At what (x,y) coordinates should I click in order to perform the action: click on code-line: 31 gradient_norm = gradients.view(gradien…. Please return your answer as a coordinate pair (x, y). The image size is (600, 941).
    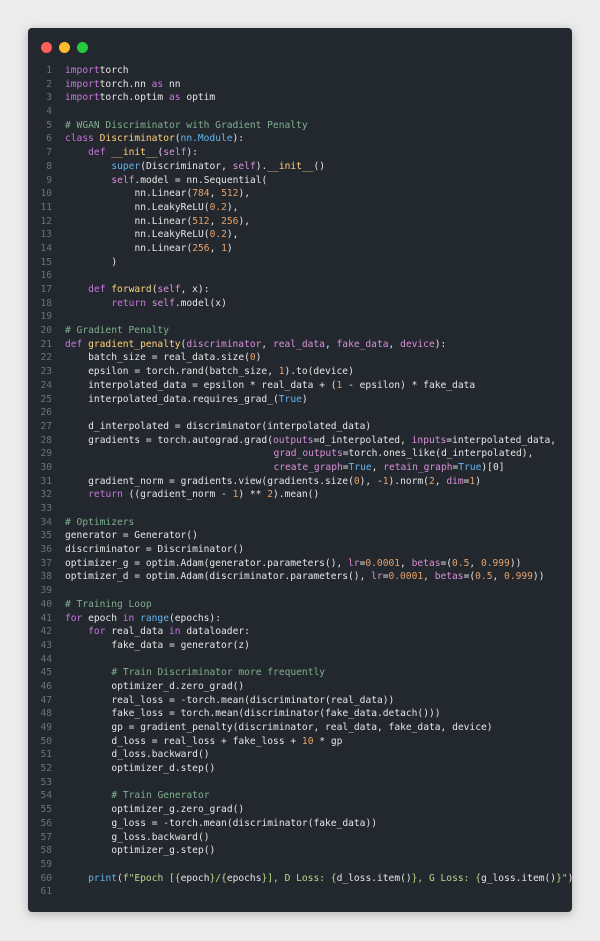
    Looking at the image, I should click on (300, 482).